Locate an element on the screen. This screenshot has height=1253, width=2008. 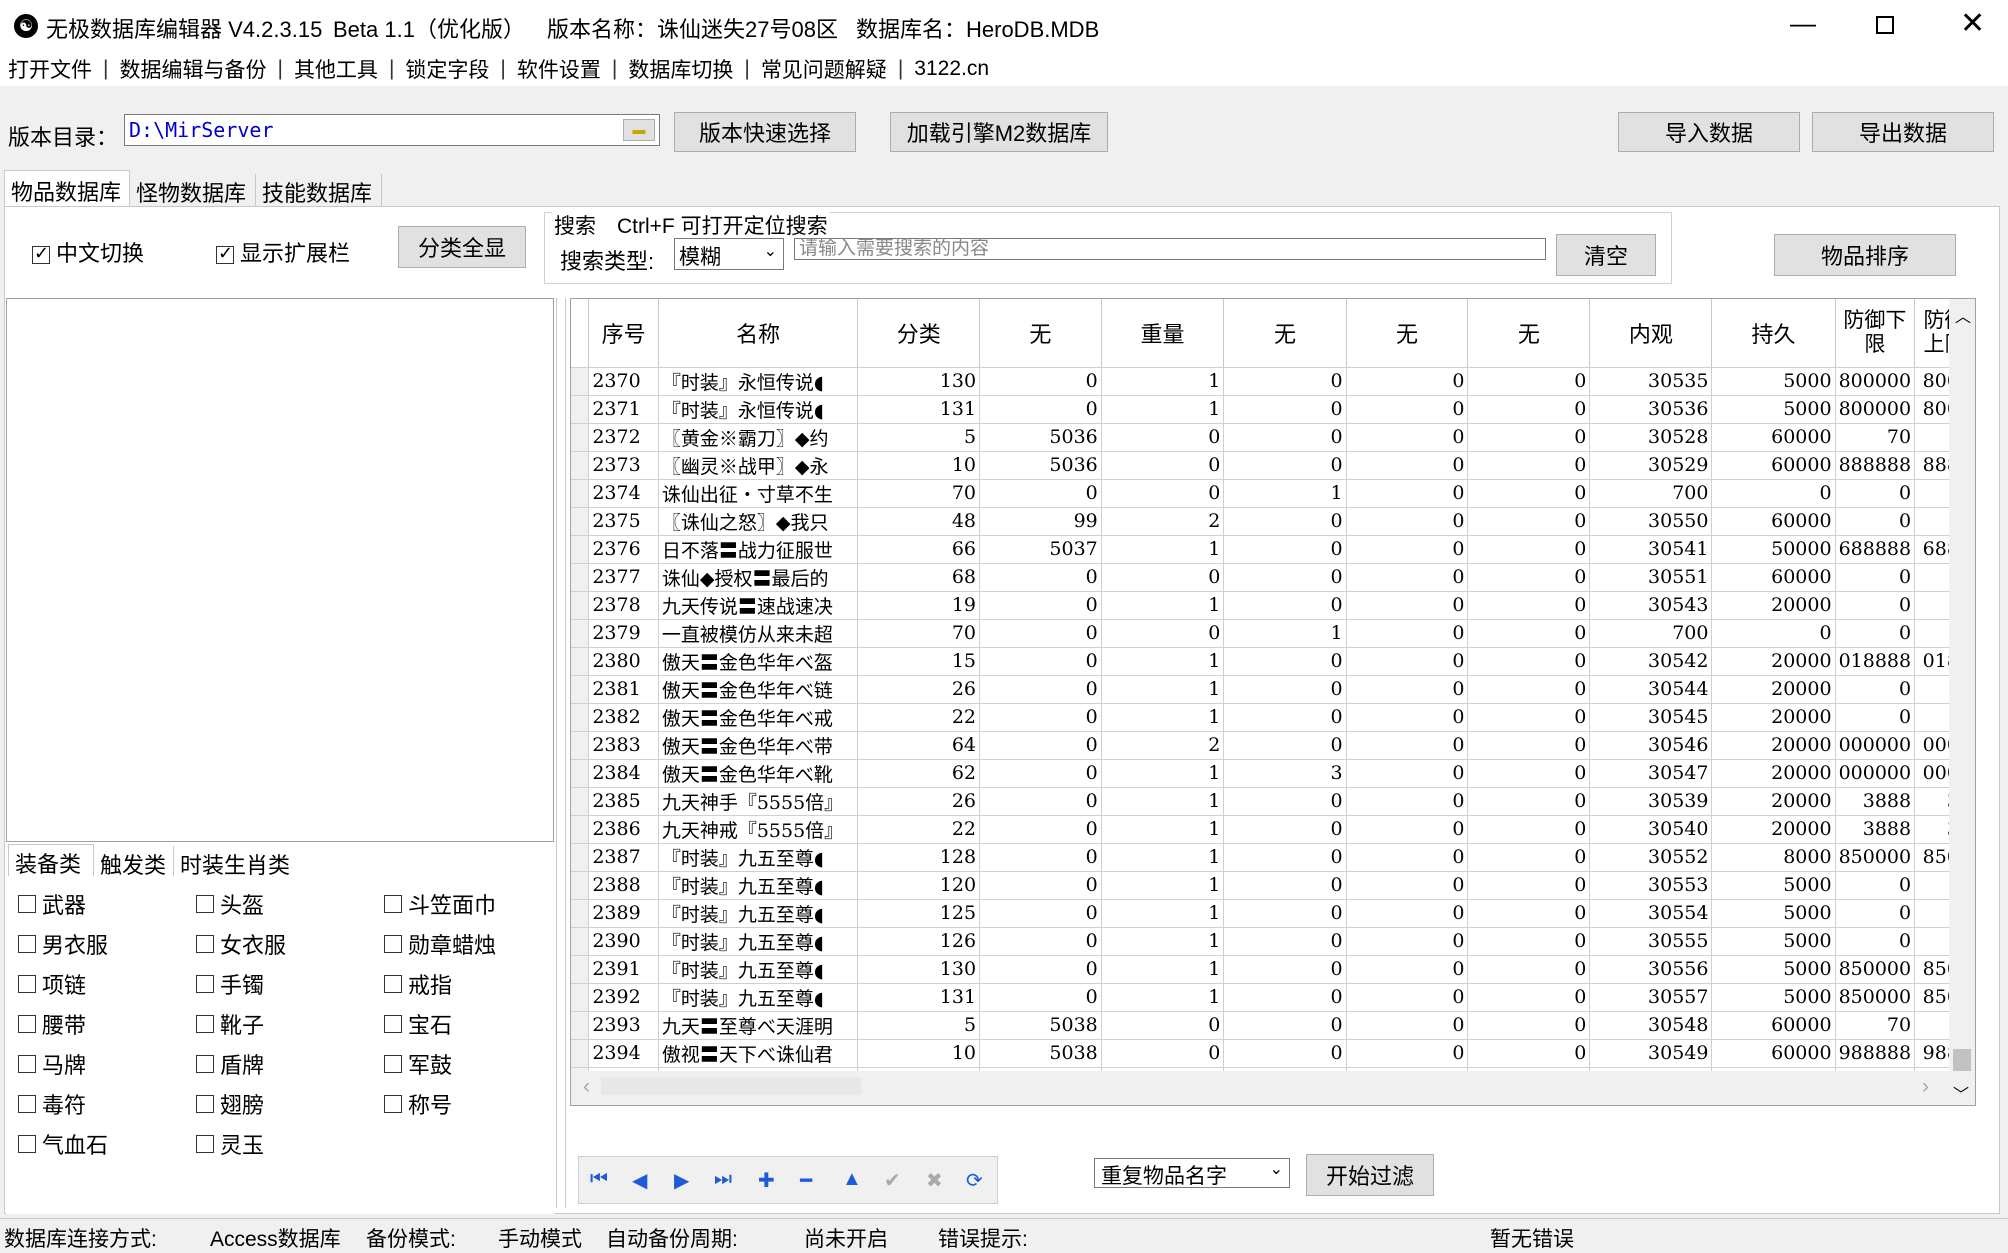
table-row: 2374 诛仙出征・寸草不生 70 0 0 1 0 0 700 0 0 is located at coordinates (1273, 493).